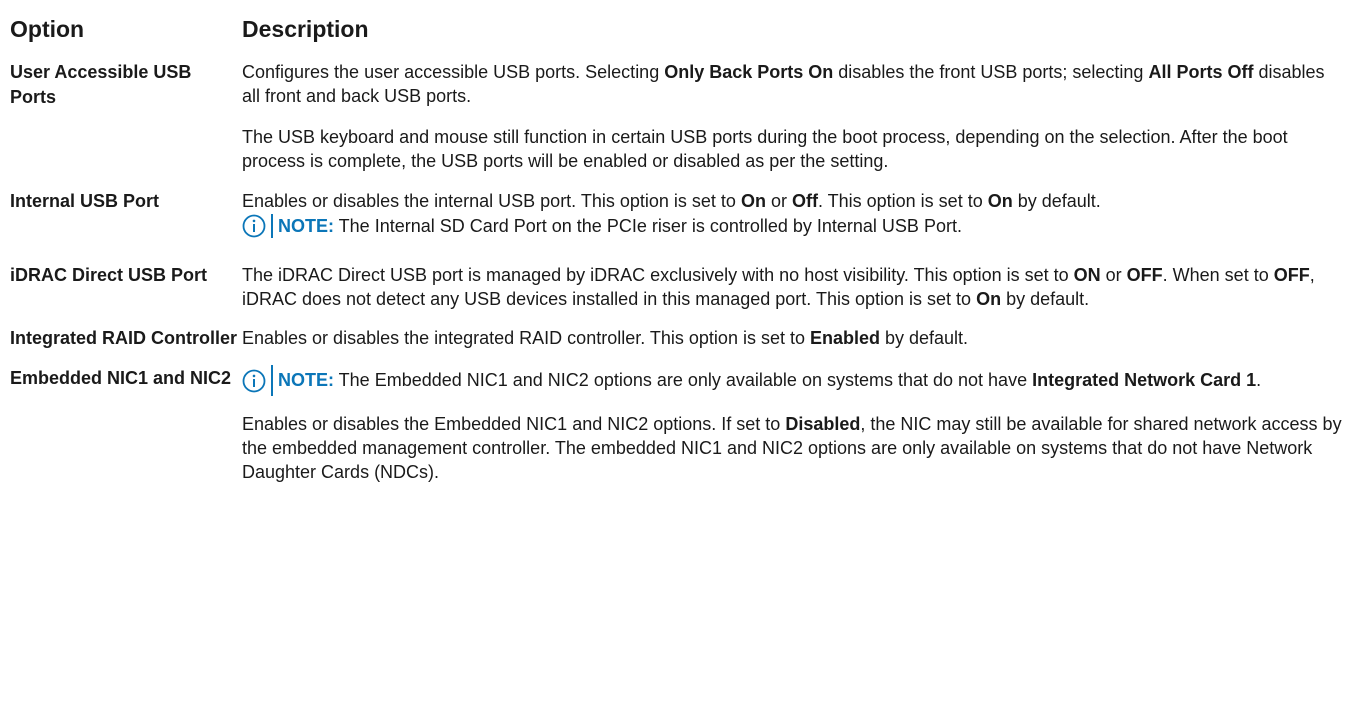 This screenshot has width=1365, height=715. What do you see at coordinates (1087, 275) in the screenshot?
I see `bold-text: ON` at bounding box center [1087, 275].